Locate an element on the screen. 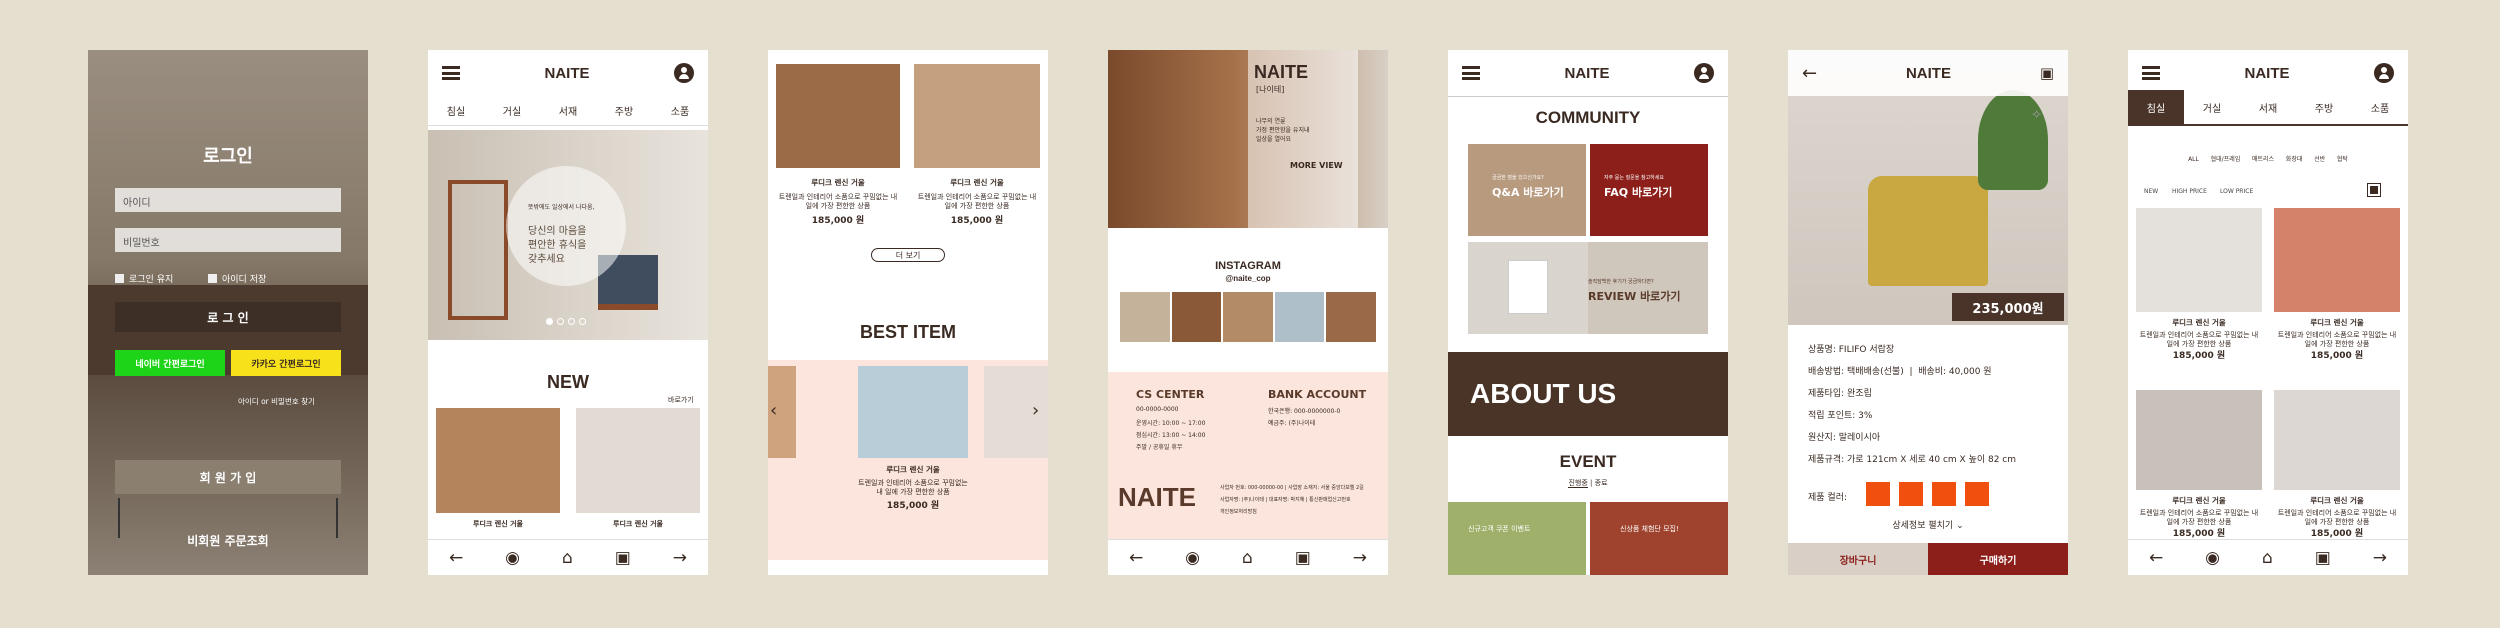  find-account-link: 아이디 or 비밀번호 찾기 is located at coordinates (276, 401).